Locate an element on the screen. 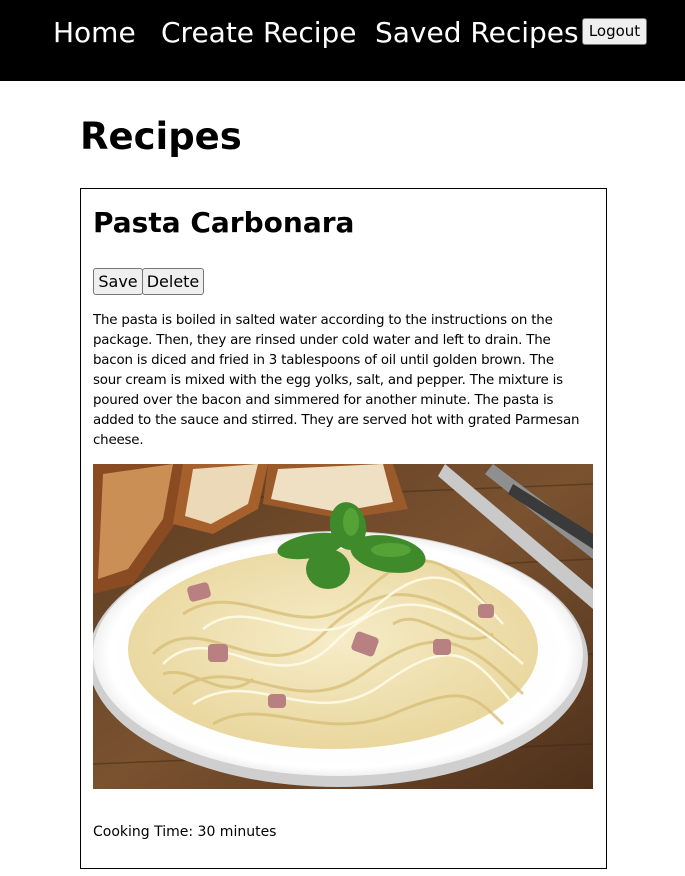 The height and width of the screenshot is (876, 685). nav-link-home: Home is located at coordinates (94, 33).